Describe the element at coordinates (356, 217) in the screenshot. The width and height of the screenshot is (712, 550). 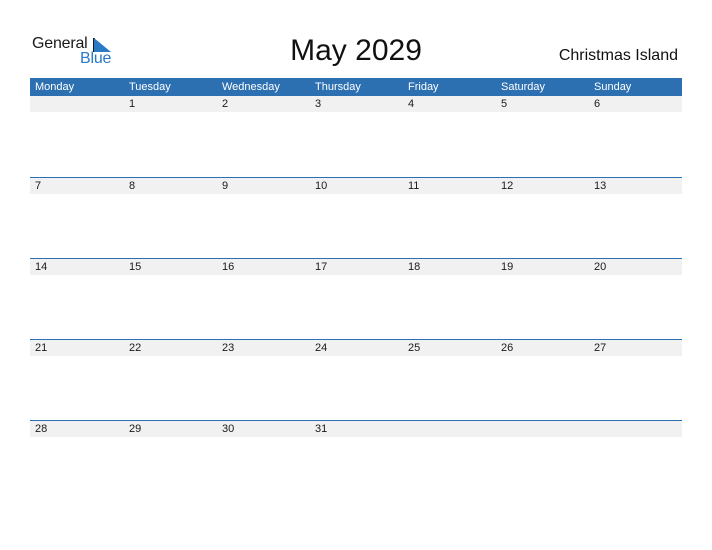
I see `week-row-2: 7 8 9 10 11 12 13` at that location.